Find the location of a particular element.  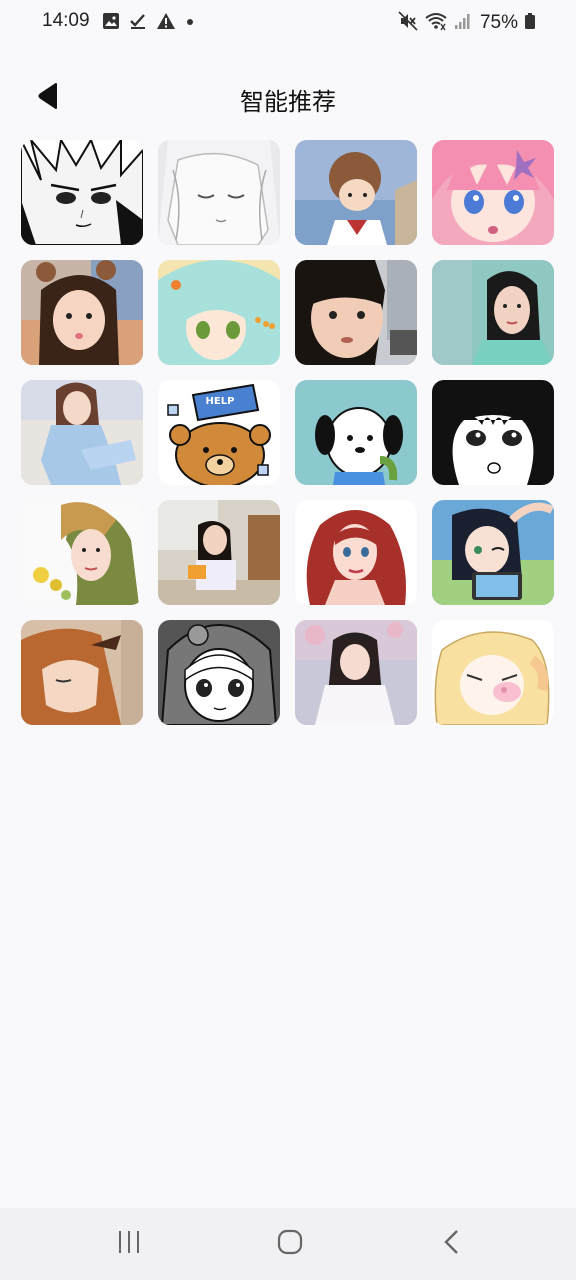

battery-level: 75% is located at coordinates (498, 22).